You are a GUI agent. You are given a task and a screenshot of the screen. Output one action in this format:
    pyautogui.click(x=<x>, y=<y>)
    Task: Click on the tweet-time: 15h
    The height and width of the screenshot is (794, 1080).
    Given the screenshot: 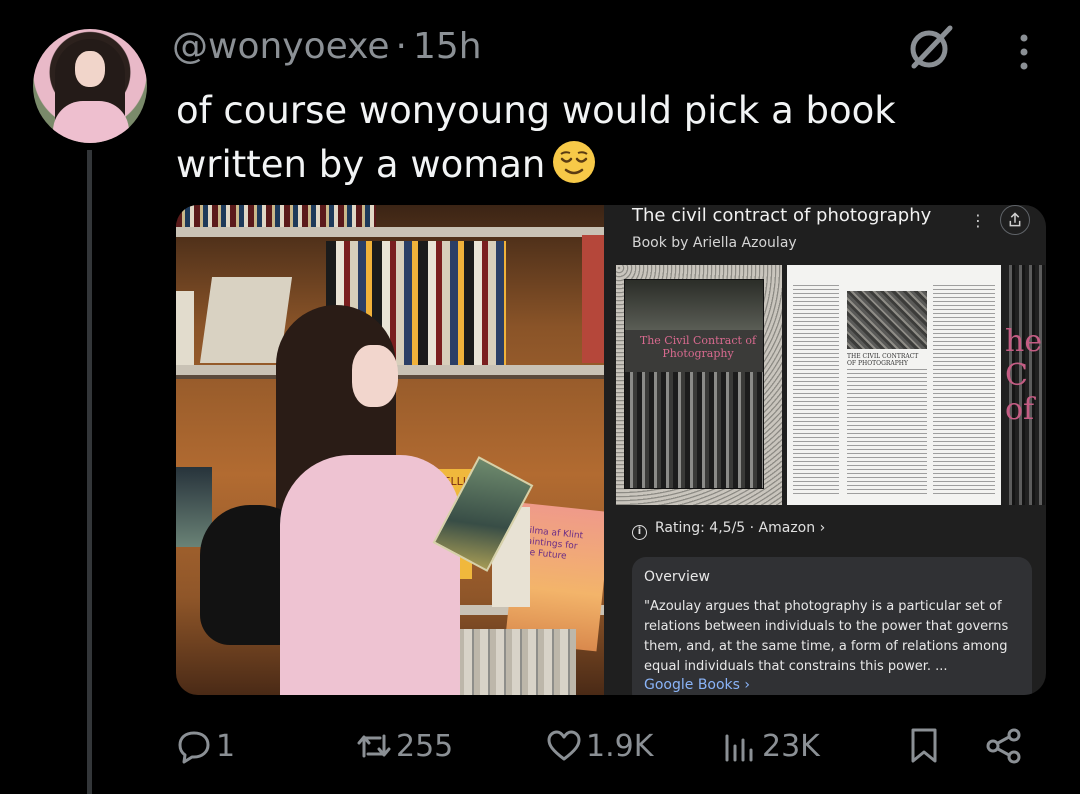 What is the action you would take?
    pyautogui.click(x=447, y=46)
    